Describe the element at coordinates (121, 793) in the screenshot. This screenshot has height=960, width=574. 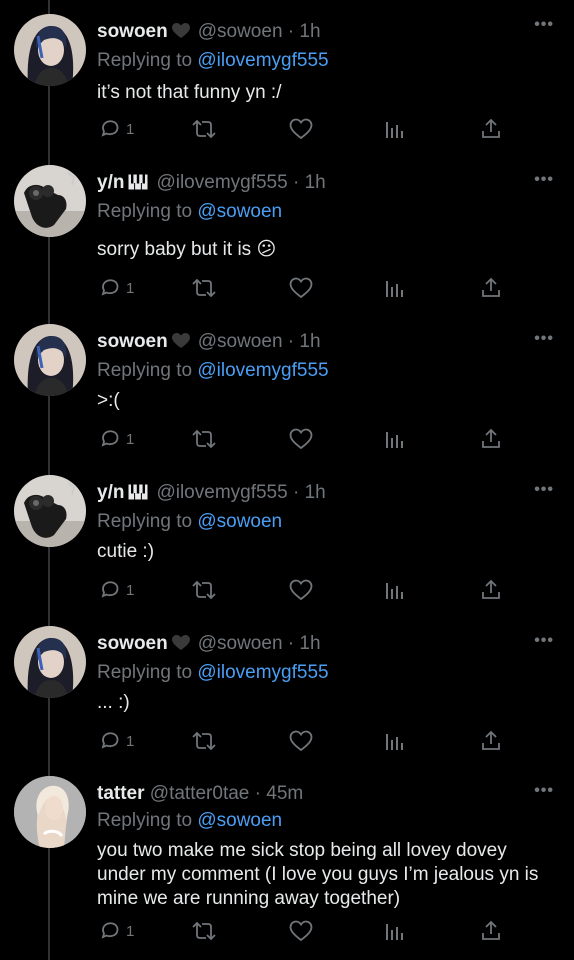
I see `display-name: tatter` at that location.